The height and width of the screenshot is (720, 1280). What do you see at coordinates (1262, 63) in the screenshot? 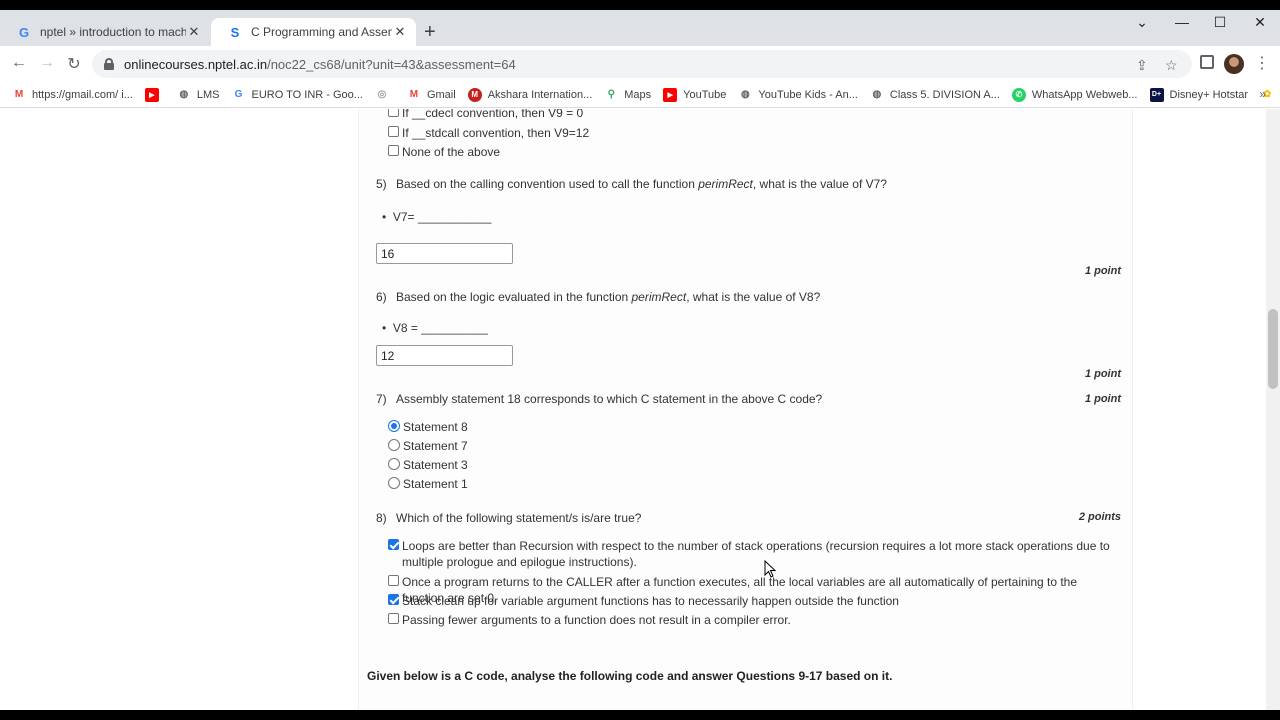
I see `menu-icon: ⋮` at bounding box center [1262, 63].